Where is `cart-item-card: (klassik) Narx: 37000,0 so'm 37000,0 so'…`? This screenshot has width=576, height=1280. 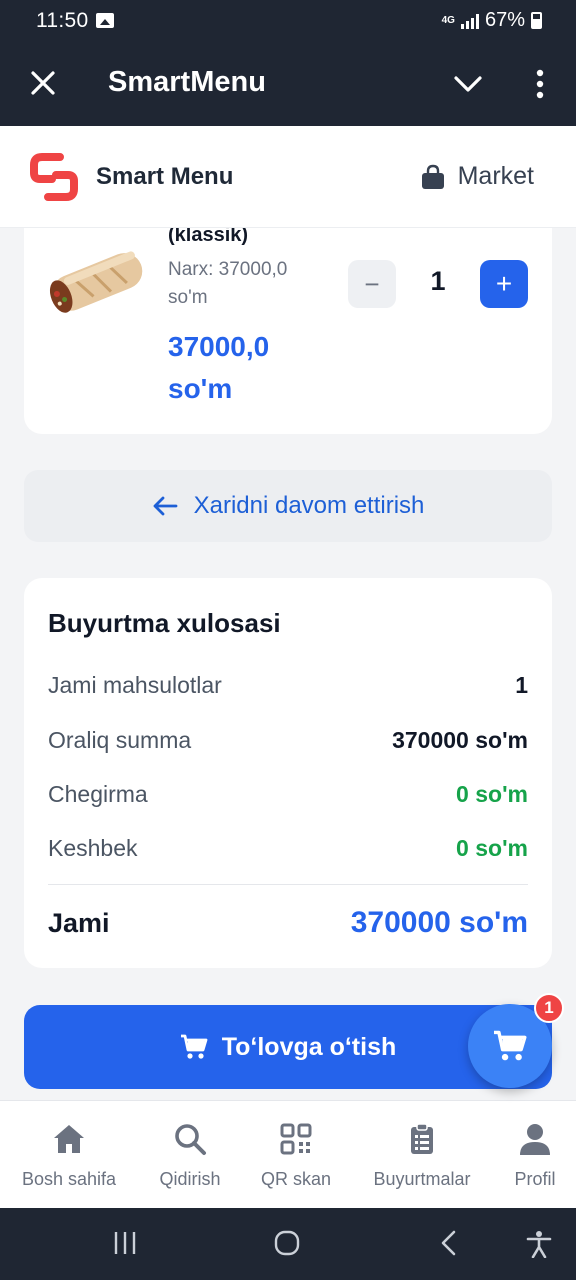 cart-item-card: (klassik) Narx: 37000,0 so'm 37000,0 so'… is located at coordinates (288, 331).